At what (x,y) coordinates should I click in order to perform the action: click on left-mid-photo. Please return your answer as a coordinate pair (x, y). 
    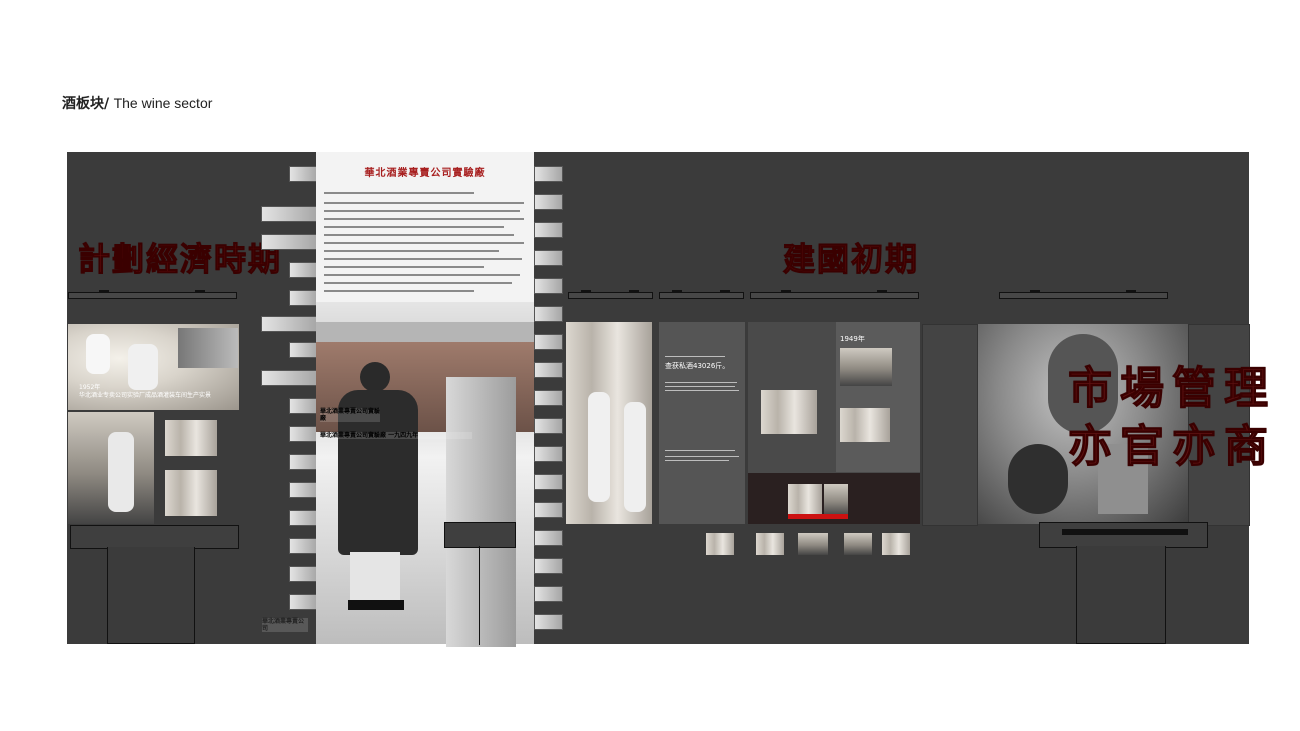
    Looking at the image, I should click on (111, 468).